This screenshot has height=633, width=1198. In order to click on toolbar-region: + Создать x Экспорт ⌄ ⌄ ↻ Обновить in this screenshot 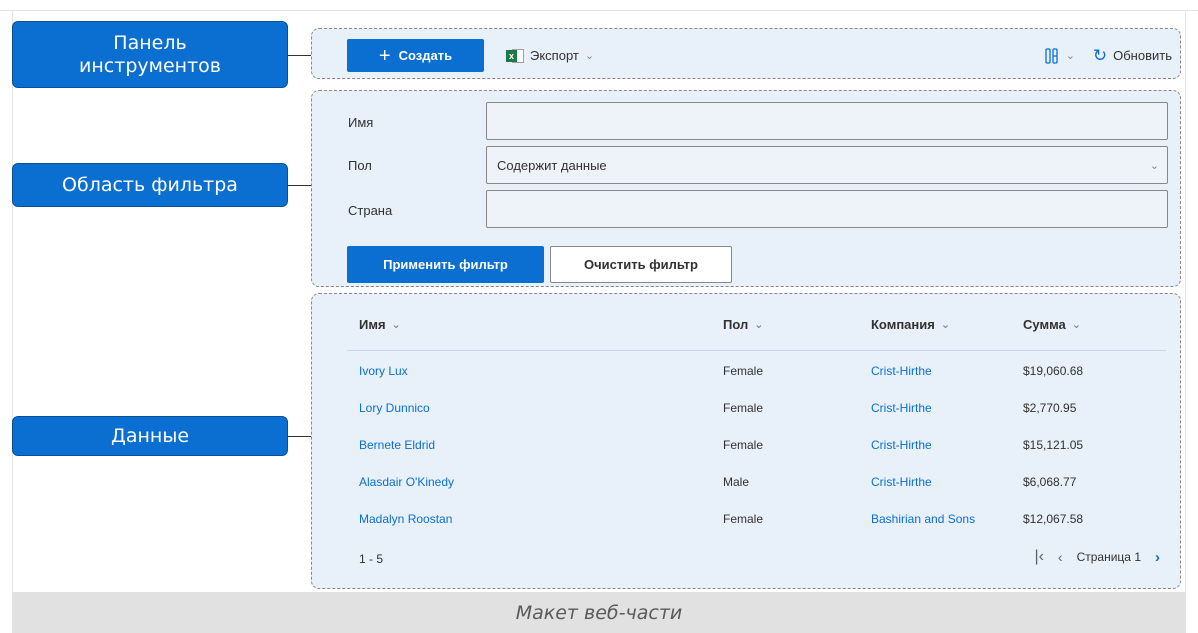, I will do `click(746, 53)`.